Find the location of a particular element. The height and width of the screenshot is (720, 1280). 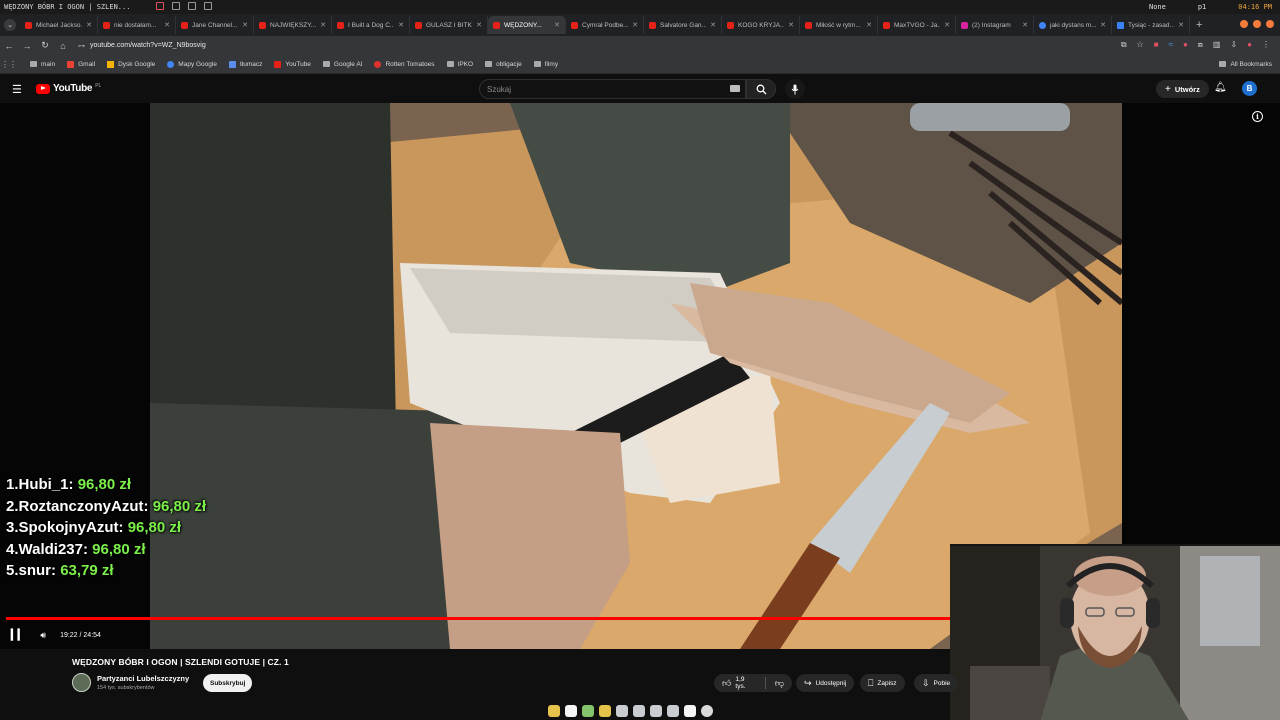

all-bookmarks-label: All Bookmarks is located at coordinates (1251, 64).